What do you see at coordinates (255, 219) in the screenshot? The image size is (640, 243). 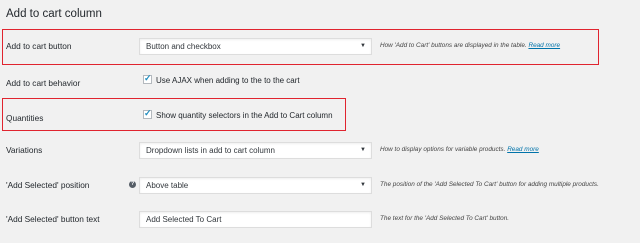 I see `add-selected-button-text-input: Add Selected To Cart` at bounding box center [255, 219].